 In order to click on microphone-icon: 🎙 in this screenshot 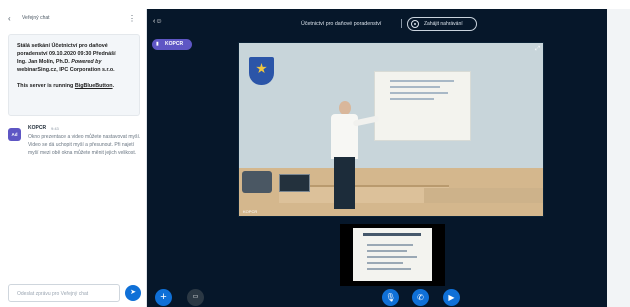, I will do `click(390, 297)`.